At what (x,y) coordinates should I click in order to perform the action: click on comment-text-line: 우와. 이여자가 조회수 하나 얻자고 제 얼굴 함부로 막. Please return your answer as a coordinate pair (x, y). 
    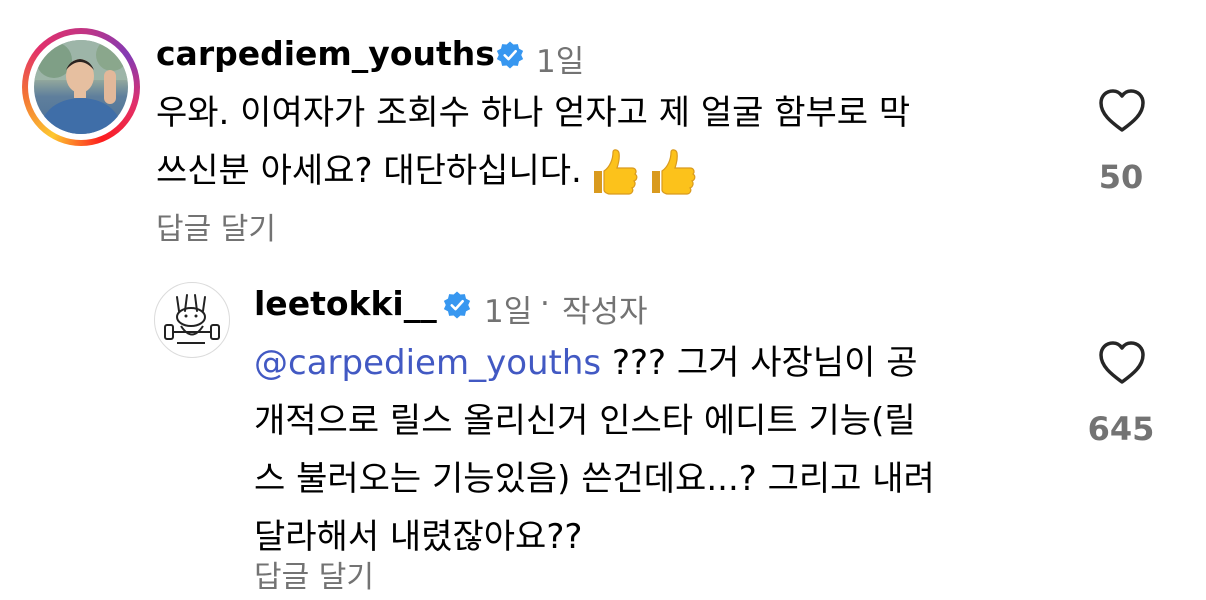
    Looking at the image, I should click on (533, 113).